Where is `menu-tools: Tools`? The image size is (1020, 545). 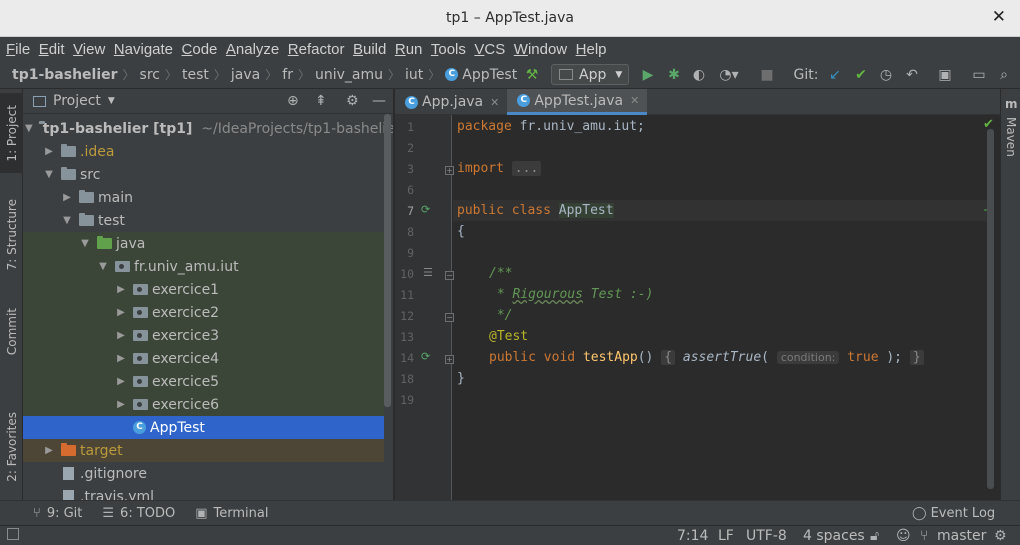
menu-tools: Tools is located at coordinates (448, 49).